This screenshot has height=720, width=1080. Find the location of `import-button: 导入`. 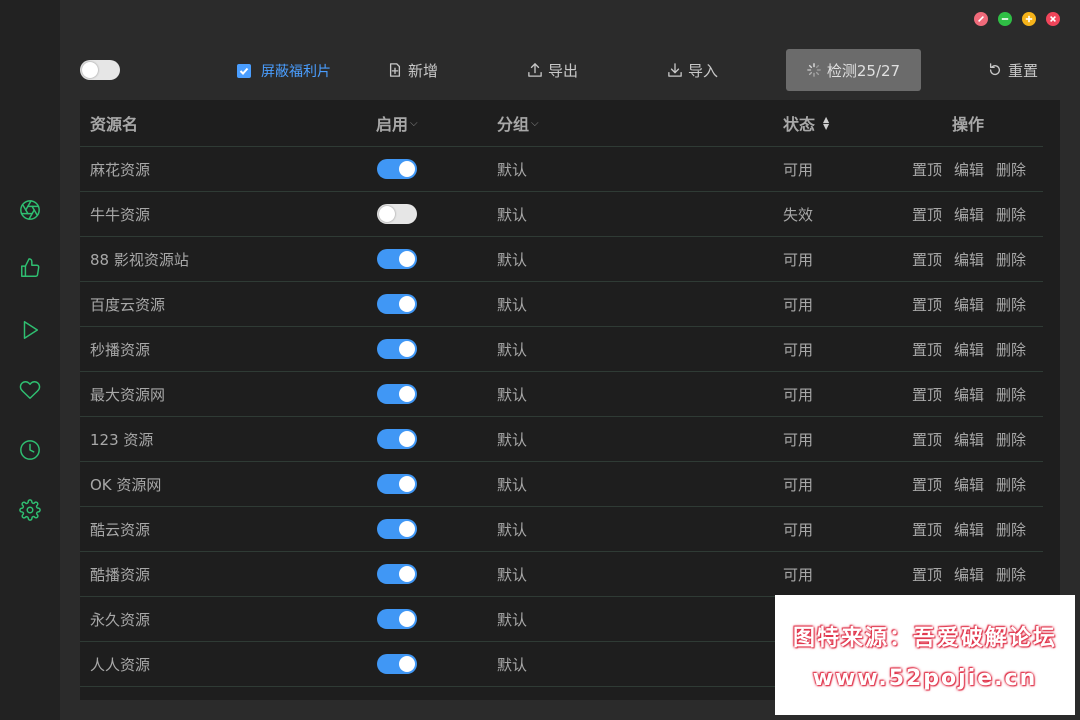

import-button: 导入 is located at coordinates (693, 70).